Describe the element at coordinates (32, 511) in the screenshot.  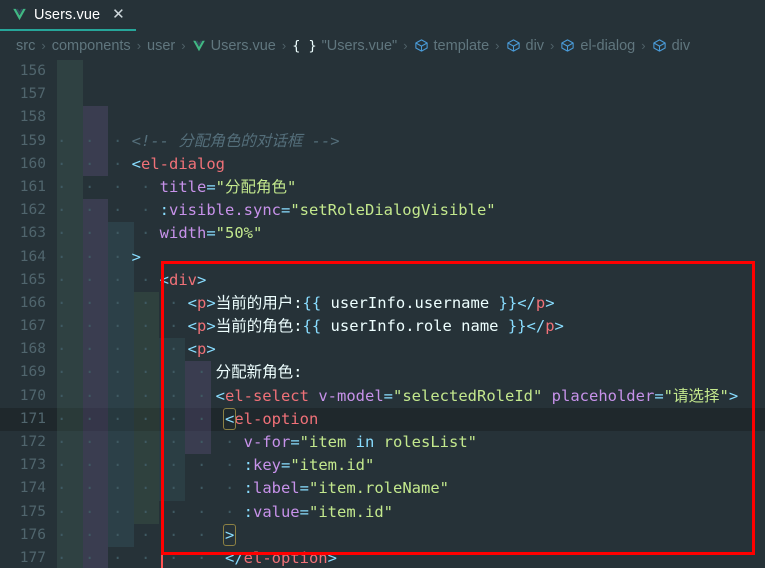
I see `line-number: 175` at that location.